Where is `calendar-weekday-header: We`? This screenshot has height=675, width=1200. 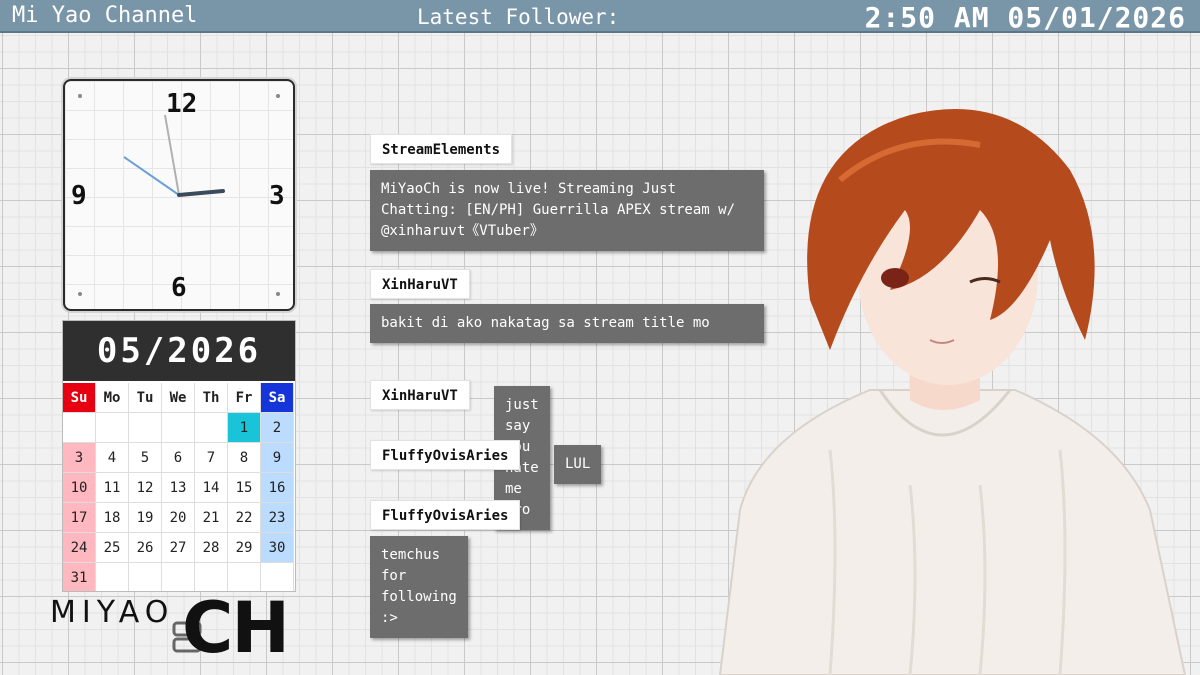 calendar-weekday-header: We is located at coordinates (178, 398).